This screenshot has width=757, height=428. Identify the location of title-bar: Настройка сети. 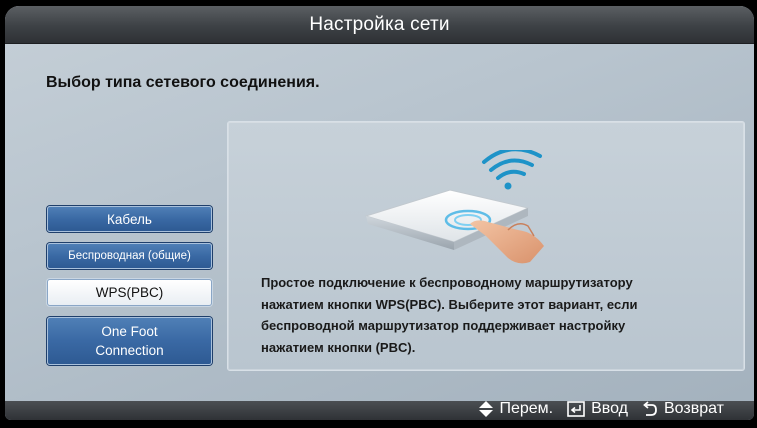
(379, 25).